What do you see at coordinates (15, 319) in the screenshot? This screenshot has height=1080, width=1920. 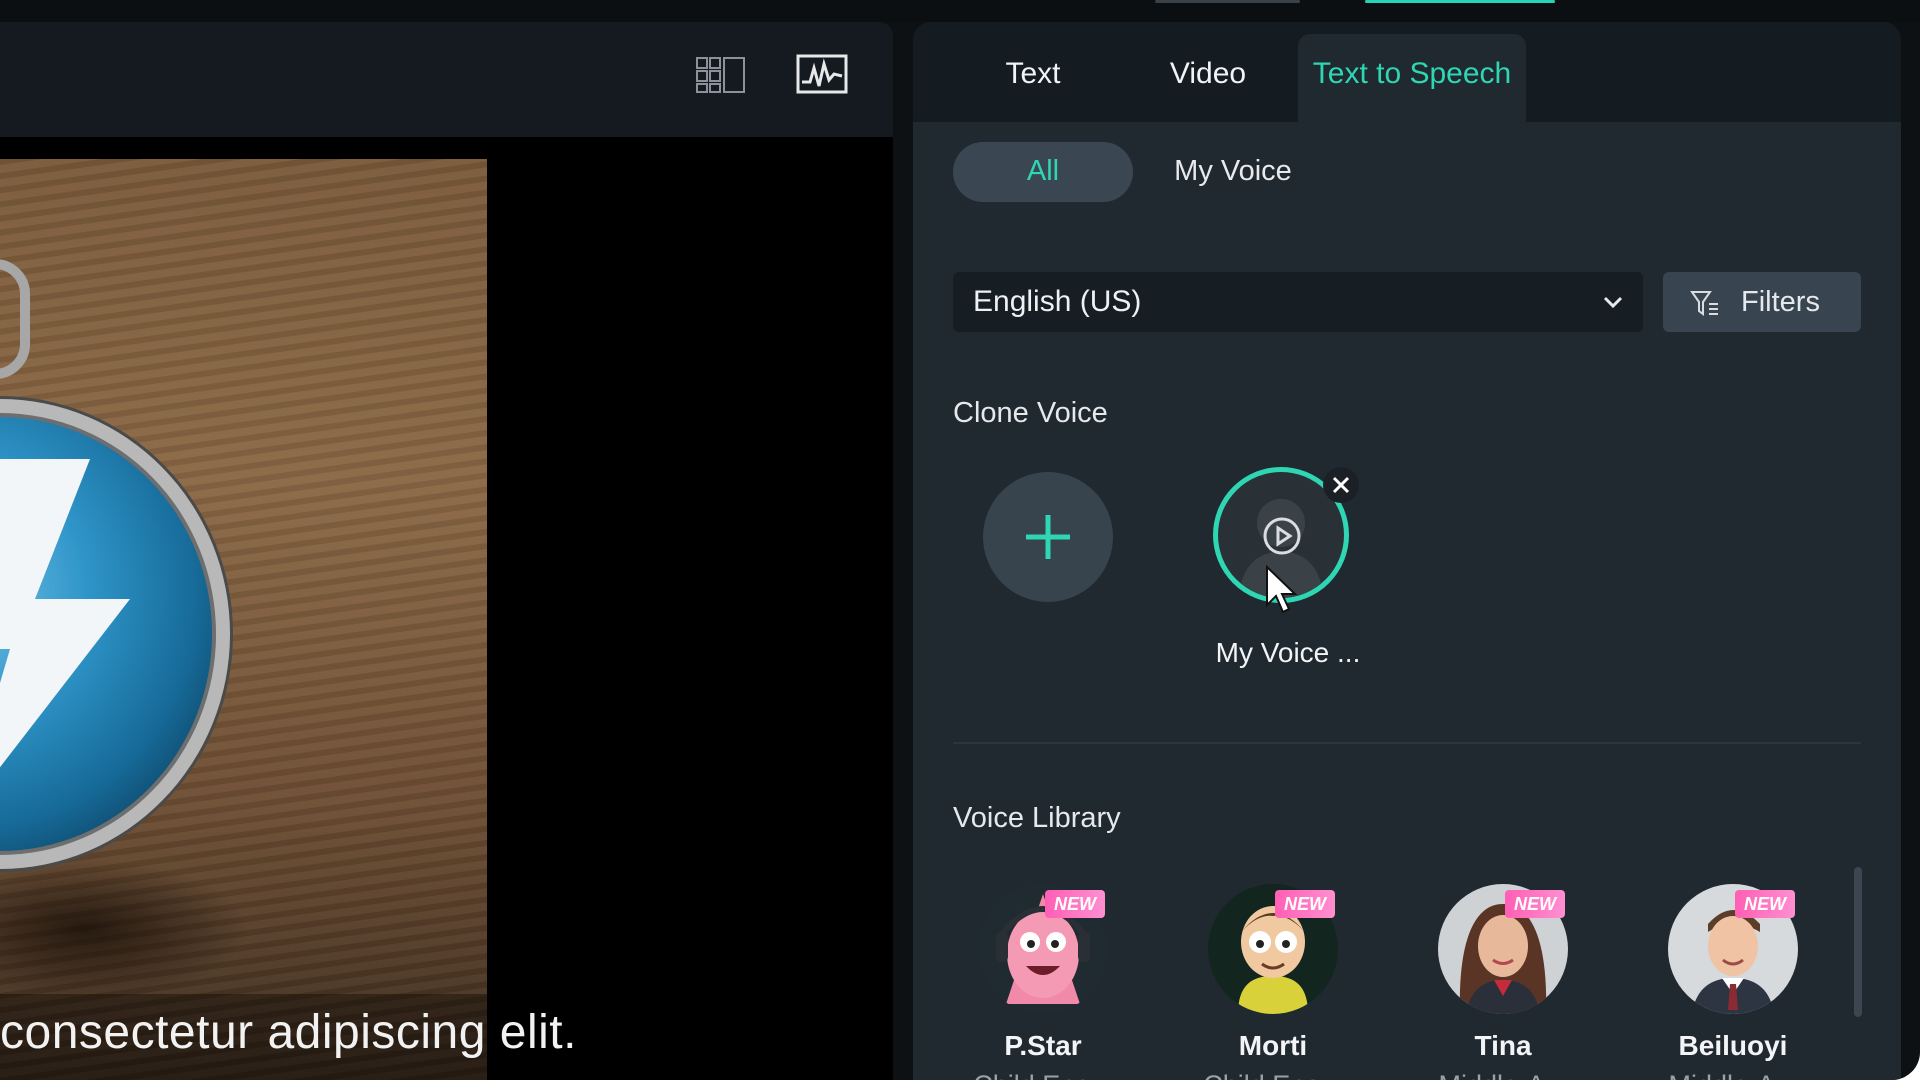 I see `charm-ring` at bounding box center [15, 319].